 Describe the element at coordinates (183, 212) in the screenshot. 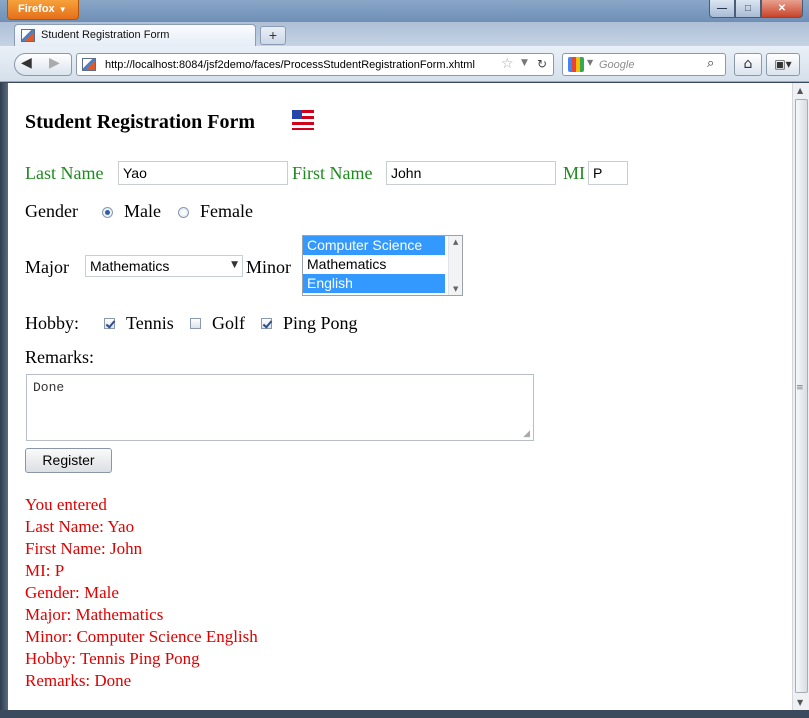

I see `gender-female-radio` at that location.